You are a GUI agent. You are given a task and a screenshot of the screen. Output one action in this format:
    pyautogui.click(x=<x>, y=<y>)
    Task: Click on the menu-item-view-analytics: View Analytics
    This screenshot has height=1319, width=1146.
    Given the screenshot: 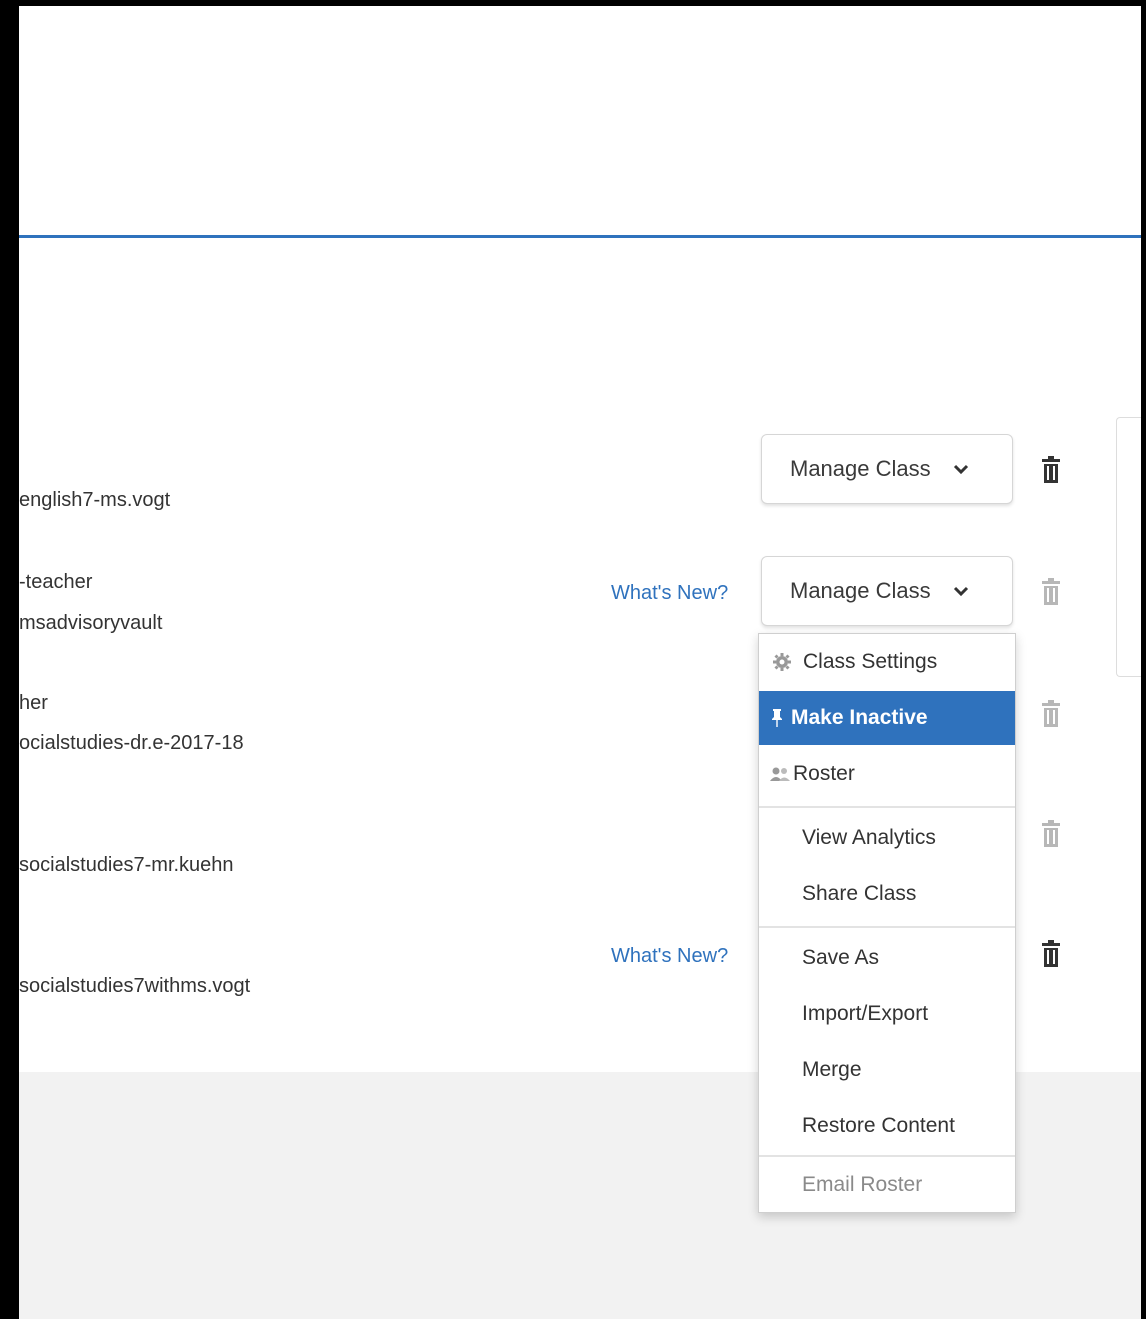 What is the action you would take?
    pyautogui.click(x=887, y=838)
    